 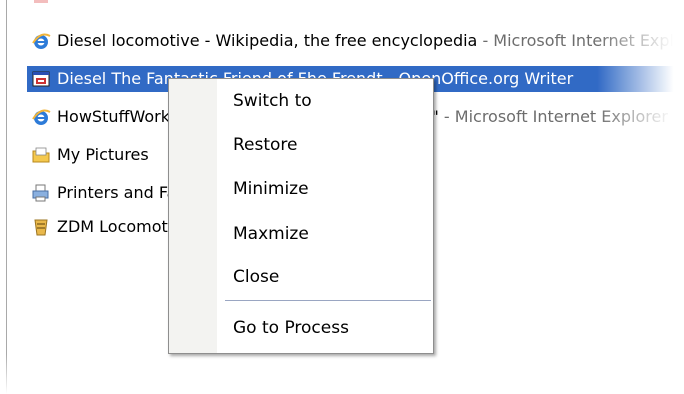 I want to click on printer-icon, so click(x=40, y=193).